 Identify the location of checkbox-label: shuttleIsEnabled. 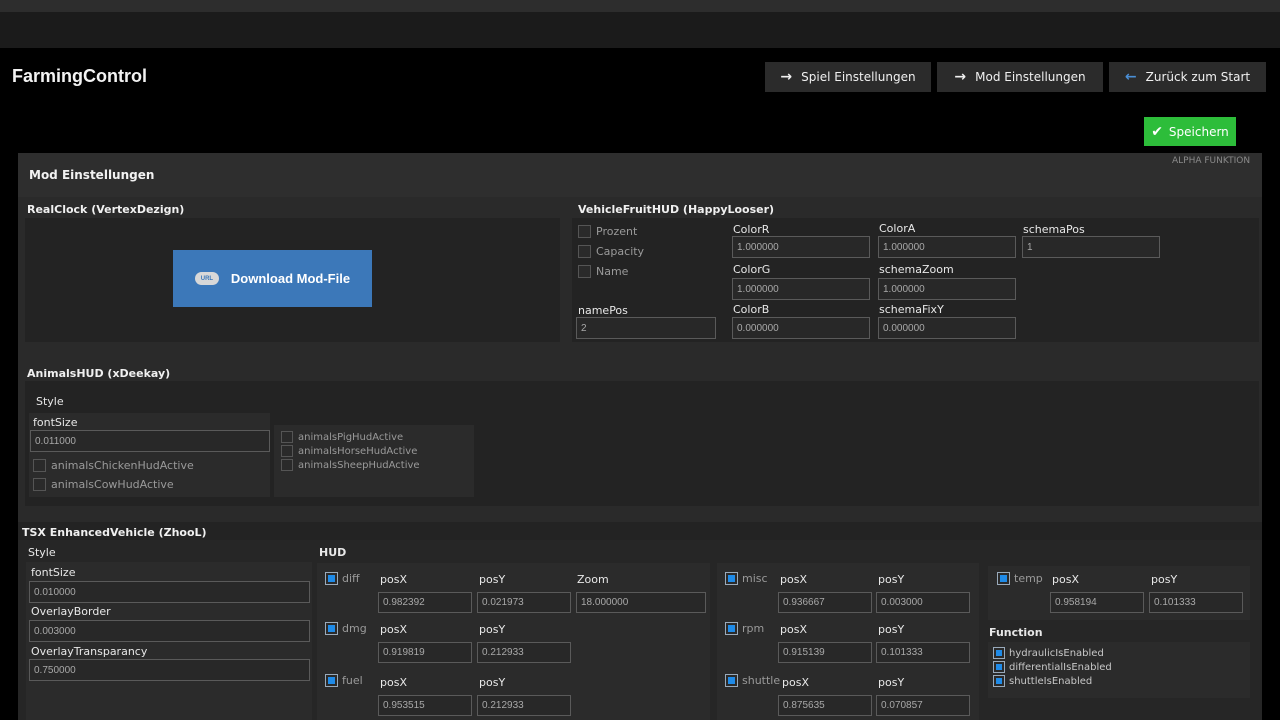
(1051, 681).